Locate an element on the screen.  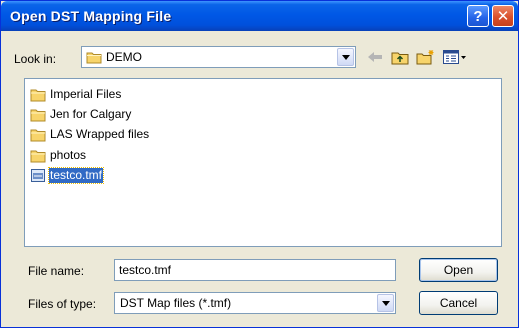
file-type-label: Files of type: is located at coordinates (62, 304).